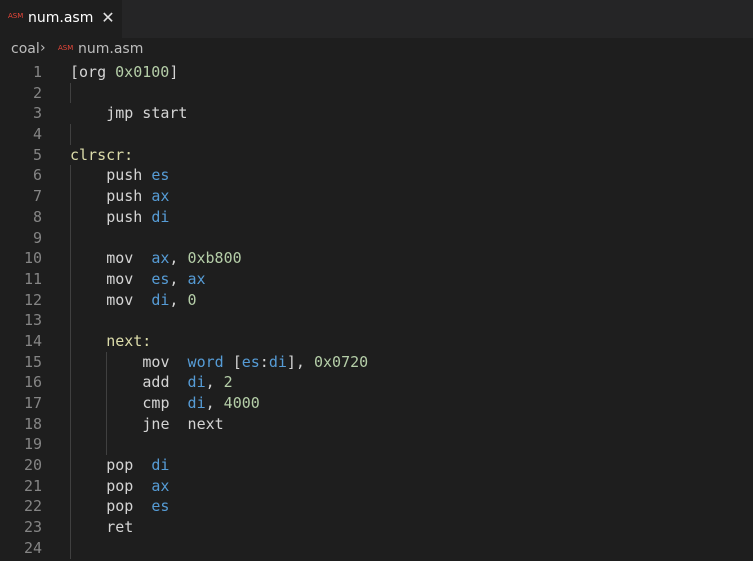  What do you see at coordinates (37, 113) in the screenshot?
I see `line-number: 3` at bounding box center [37, 113].